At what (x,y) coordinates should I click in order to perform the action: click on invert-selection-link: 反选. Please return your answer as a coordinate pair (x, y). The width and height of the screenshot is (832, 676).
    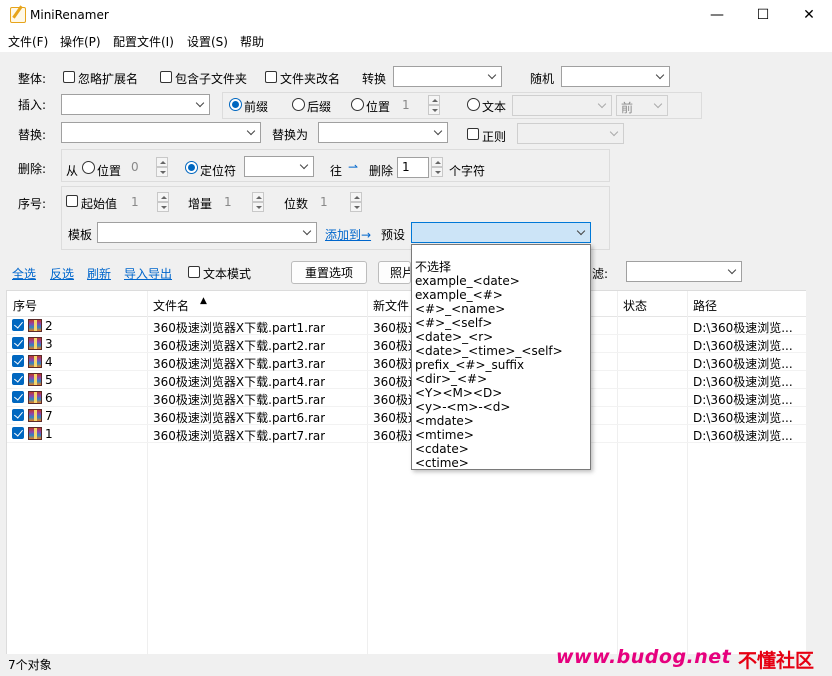
    Looking at the image, I should click on (62, 273).